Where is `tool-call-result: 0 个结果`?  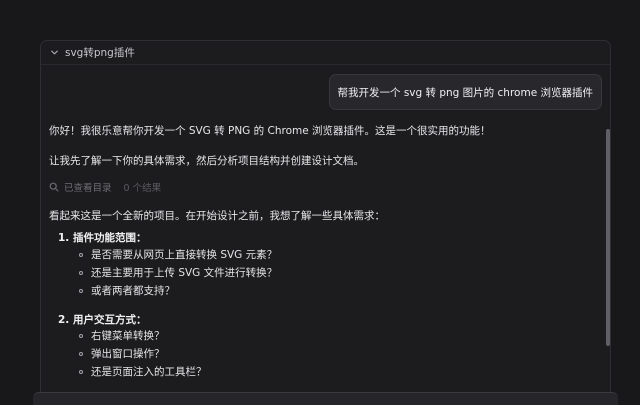 tool-call-result: 0 个结果 is located at coordinates (142, 188).